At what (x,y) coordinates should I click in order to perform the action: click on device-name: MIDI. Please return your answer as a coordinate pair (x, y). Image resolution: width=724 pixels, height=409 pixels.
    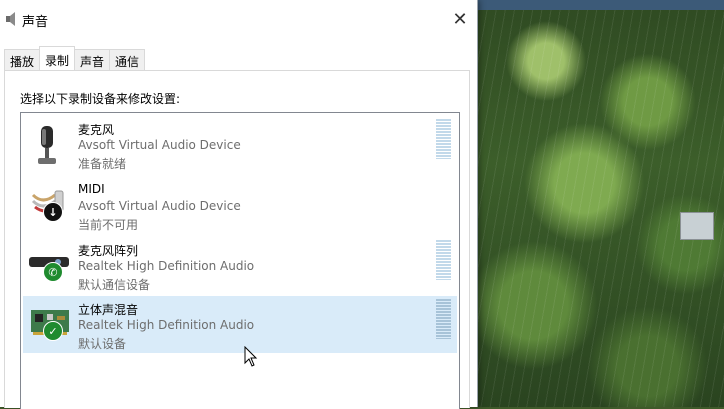
    Looking at the image, I should click on (91, 189).